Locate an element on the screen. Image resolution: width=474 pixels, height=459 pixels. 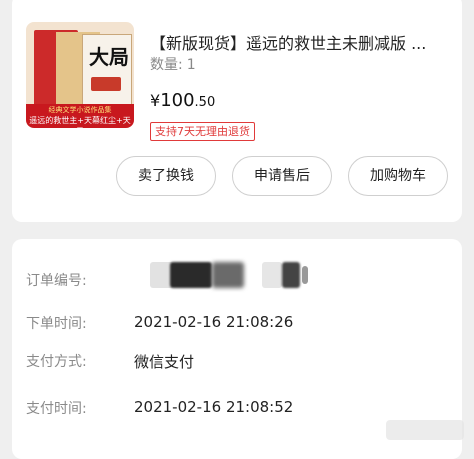
after-sale-button: 申请售后 is located at coordinates (282, 176).